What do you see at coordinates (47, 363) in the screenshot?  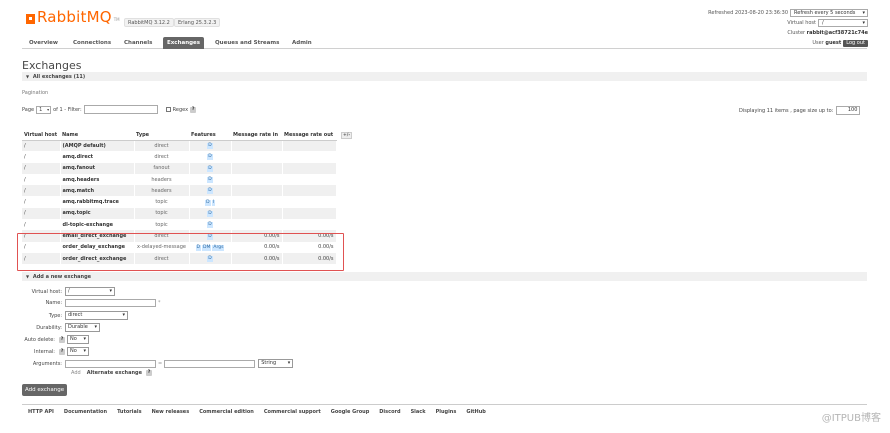 I see `arguments-field-label: Arguments:` at bounding box center [47, 363].